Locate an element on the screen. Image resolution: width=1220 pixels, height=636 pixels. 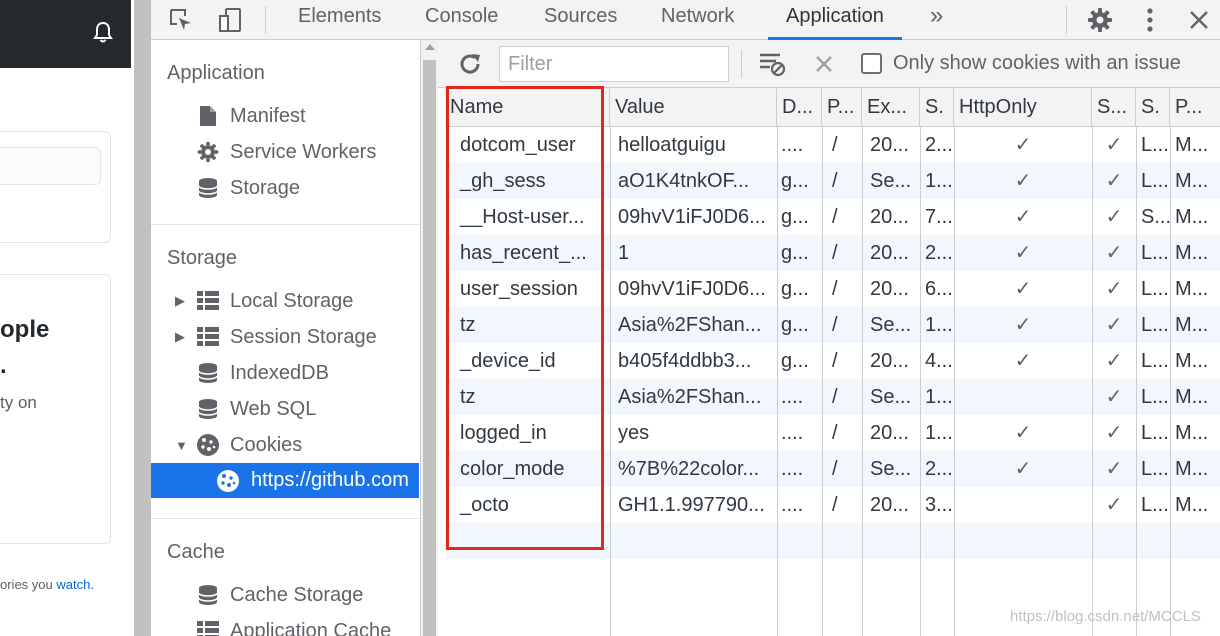
sidebar-item-session-storage: ▶ Session Storage is located at coordinates (285, 337).